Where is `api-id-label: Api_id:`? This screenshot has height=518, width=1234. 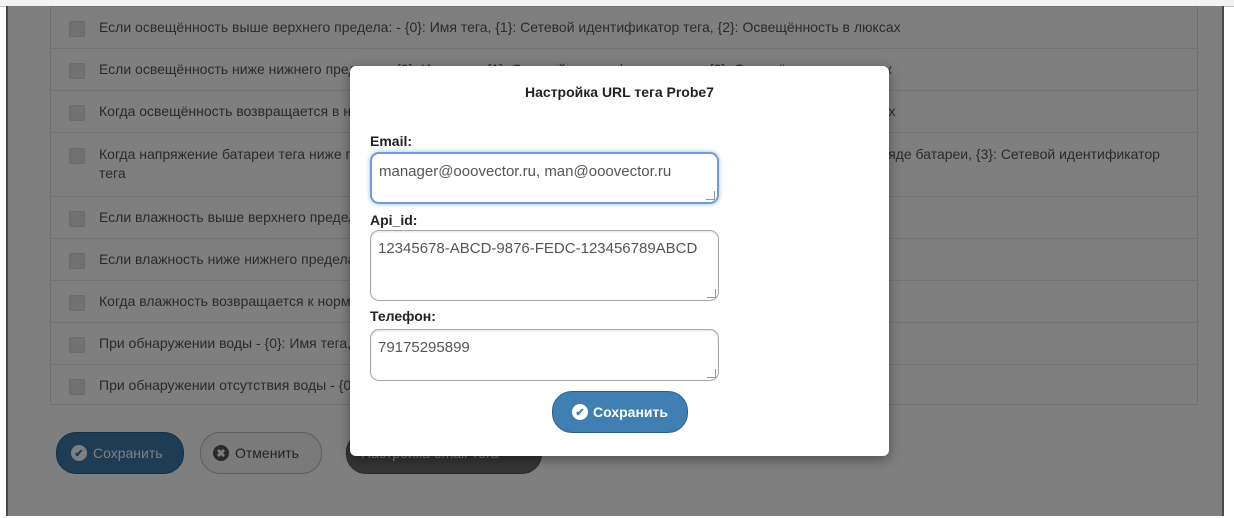 api-id-label: Api_id: is located at coordinates (394, 220).